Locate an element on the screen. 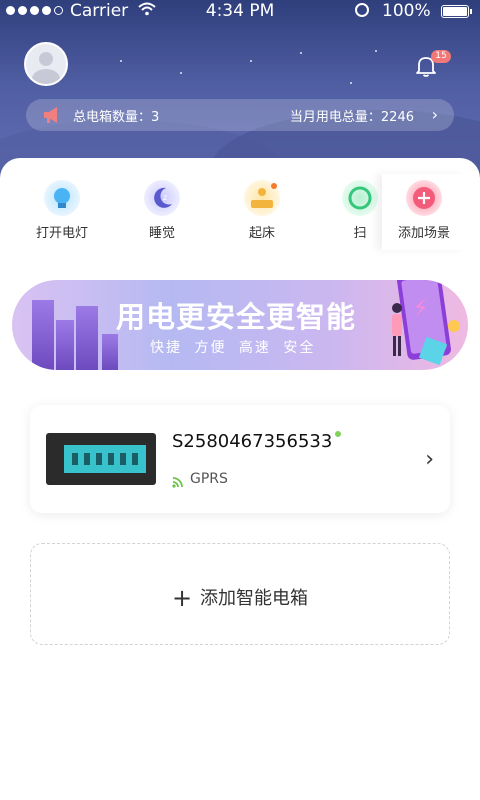 Image resolution: width=480 pixels, height=800 pixels. orientation-lock-icon is located at coordinates (362, 10).